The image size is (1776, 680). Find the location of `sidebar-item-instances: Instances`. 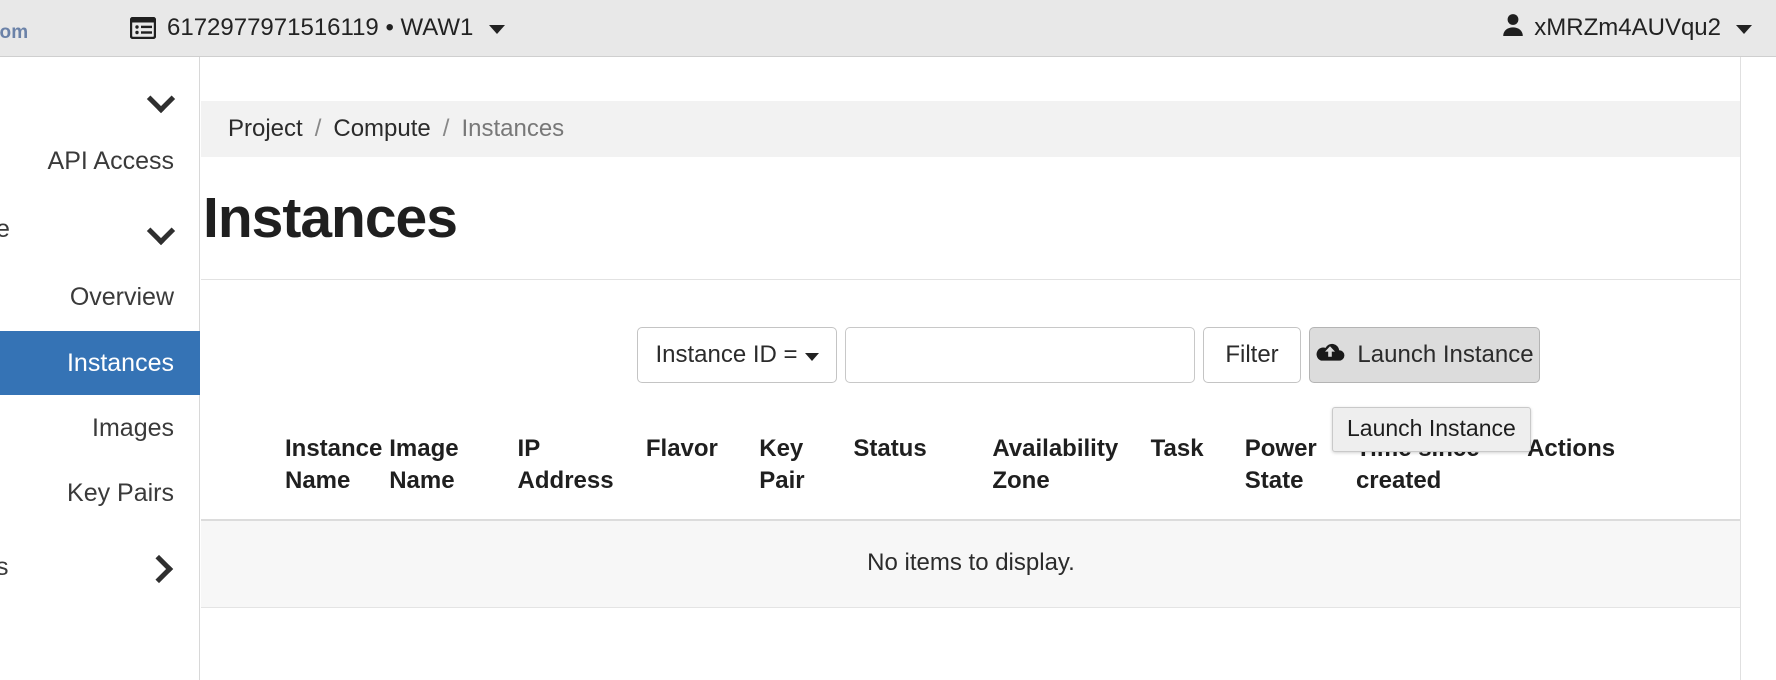

sidebar-item-instances: Instances is located at coordinates (100, 363).